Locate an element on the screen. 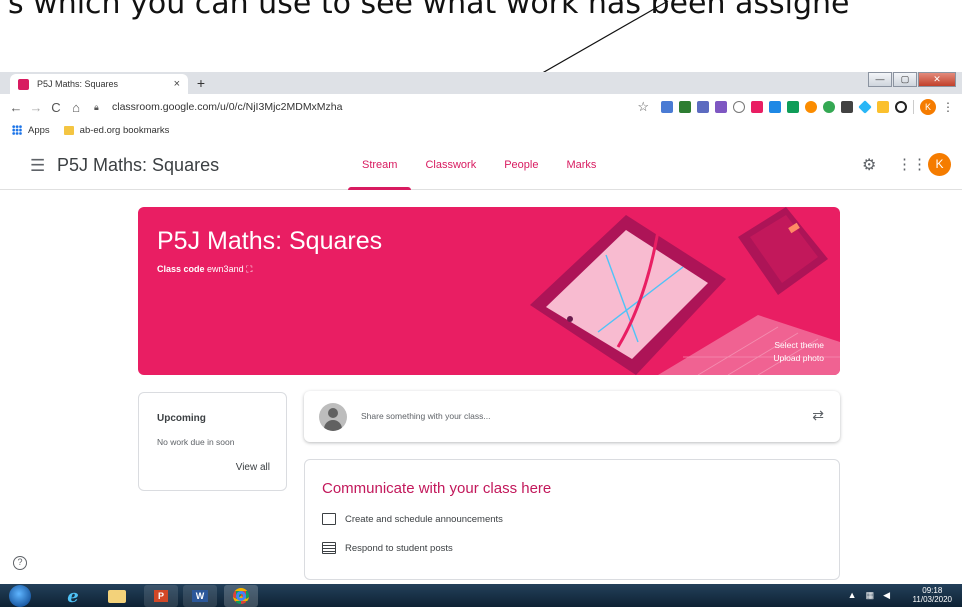  network-icon: ▦ is located at coordinates (870, 595).